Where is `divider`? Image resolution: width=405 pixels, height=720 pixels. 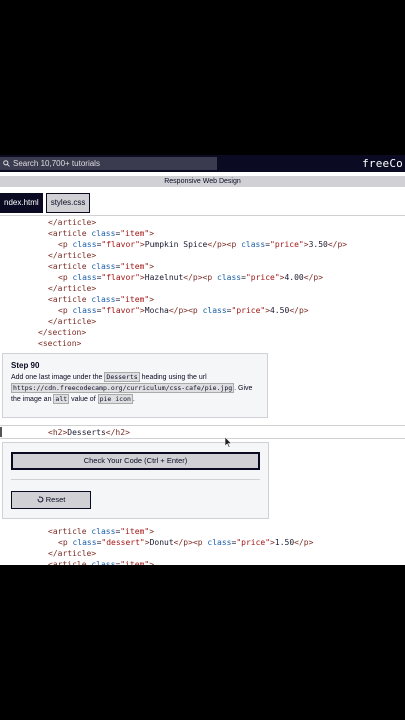 divider is located at coordinates (135, 479).